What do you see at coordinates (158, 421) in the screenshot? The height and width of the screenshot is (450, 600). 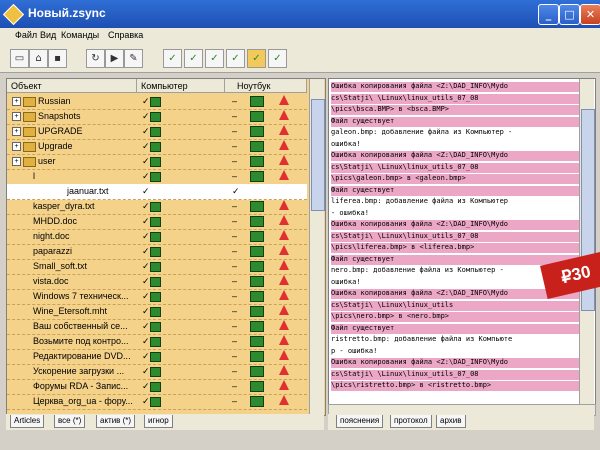 I see `tab-ignore: игнор` at bounding box center [158, 421].